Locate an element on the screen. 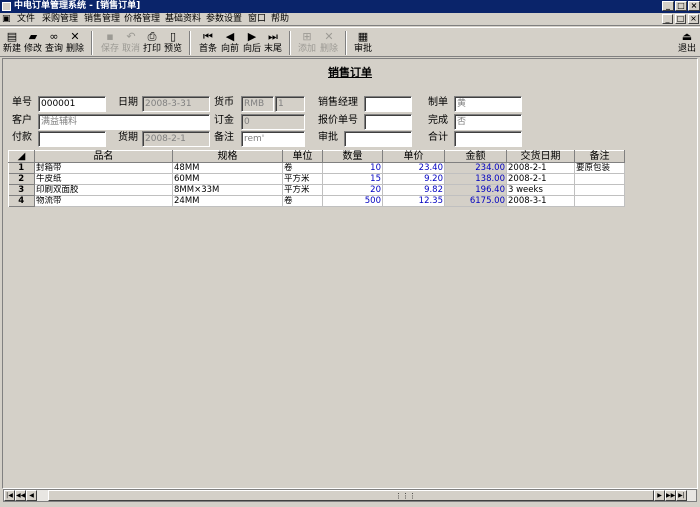  menu-window: 窗口 is located at coordinates (257, 19).